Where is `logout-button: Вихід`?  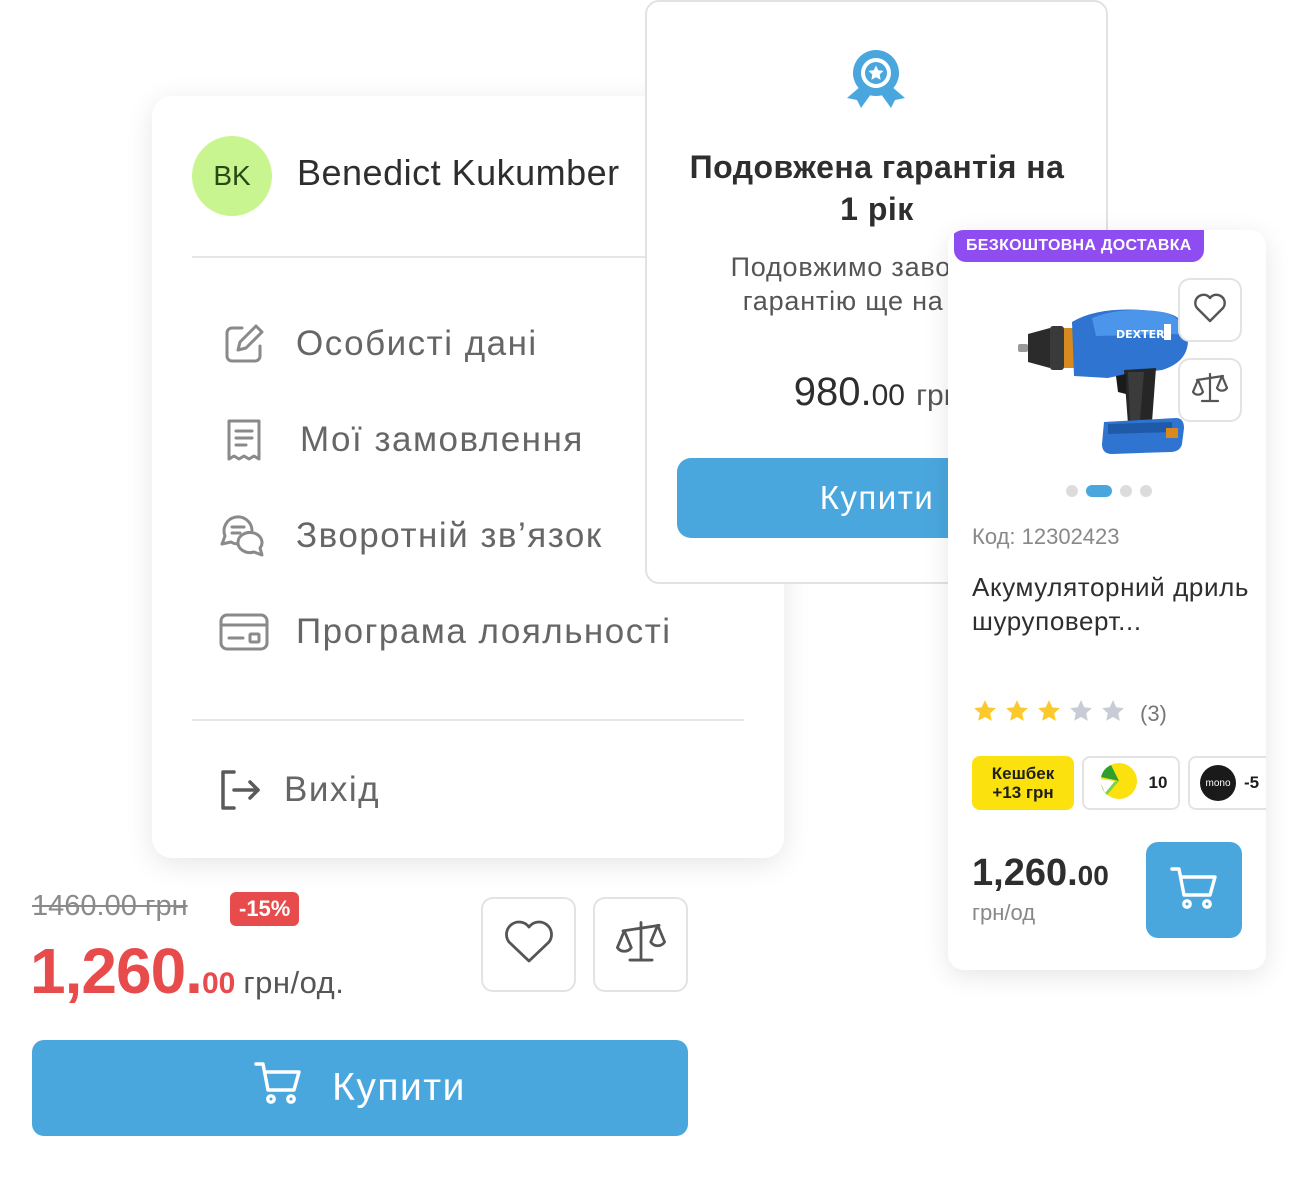
logout-button: Вихід is located at coordinates (297, 790).